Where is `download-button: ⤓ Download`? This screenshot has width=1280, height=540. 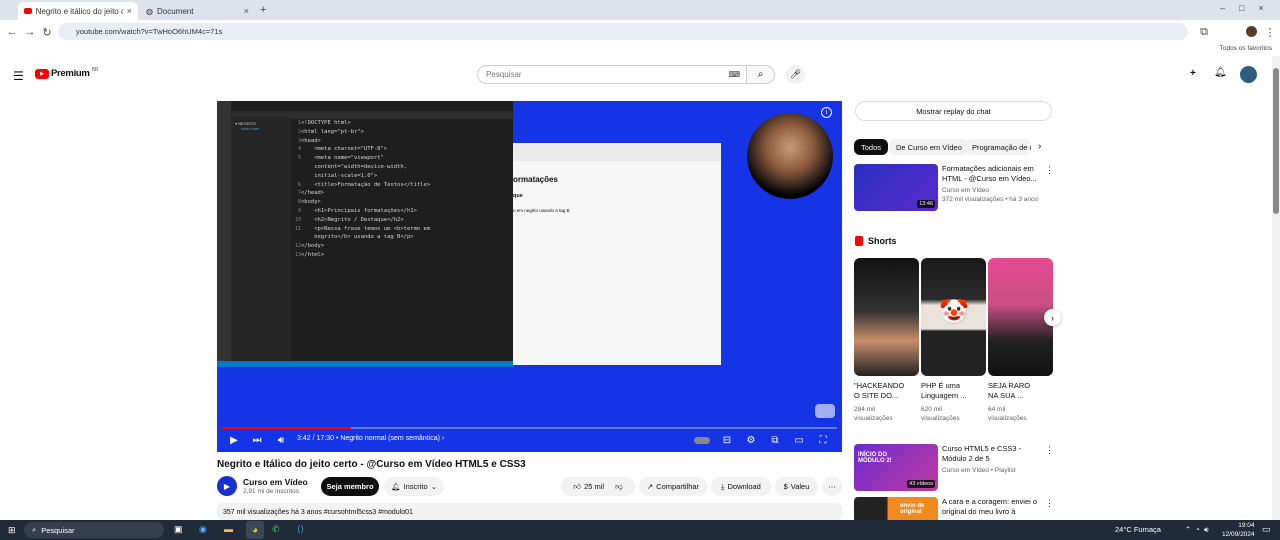 download-button: ⤓ Download is located at coordinates (741, 486).